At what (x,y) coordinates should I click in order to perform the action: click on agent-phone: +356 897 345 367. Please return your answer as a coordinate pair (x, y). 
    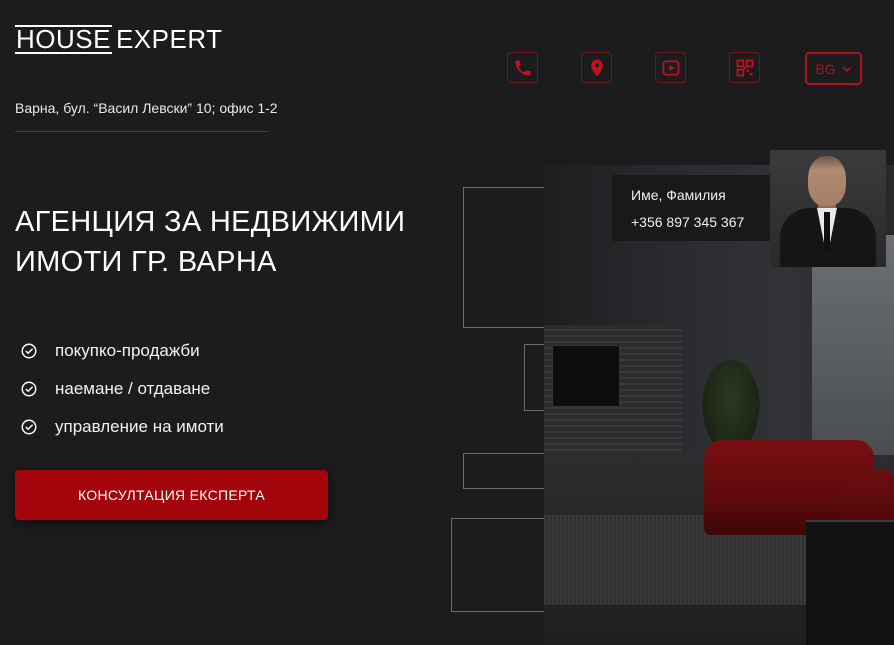
    Looking at the image, I should click on (687, 222).